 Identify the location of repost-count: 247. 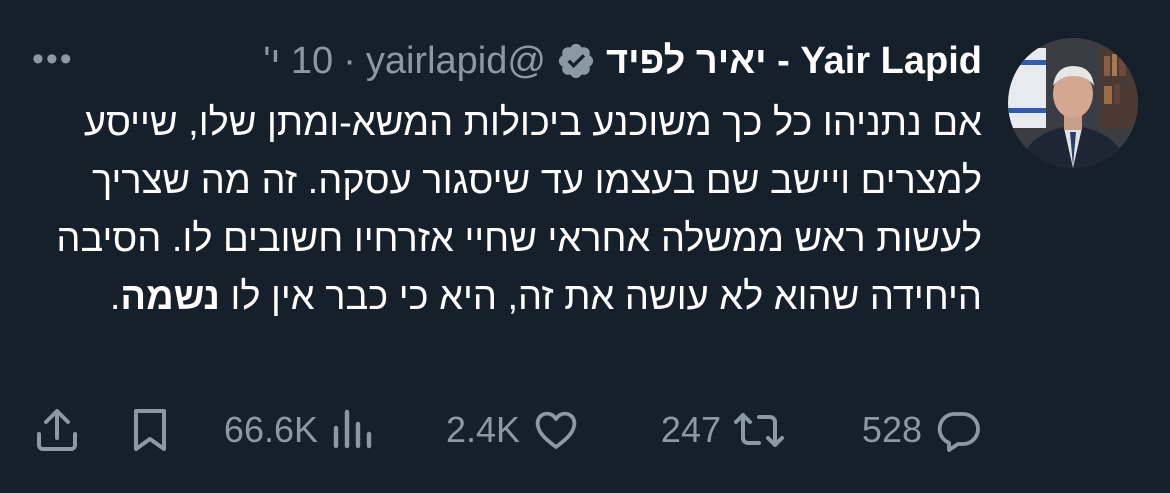
(690, 429).